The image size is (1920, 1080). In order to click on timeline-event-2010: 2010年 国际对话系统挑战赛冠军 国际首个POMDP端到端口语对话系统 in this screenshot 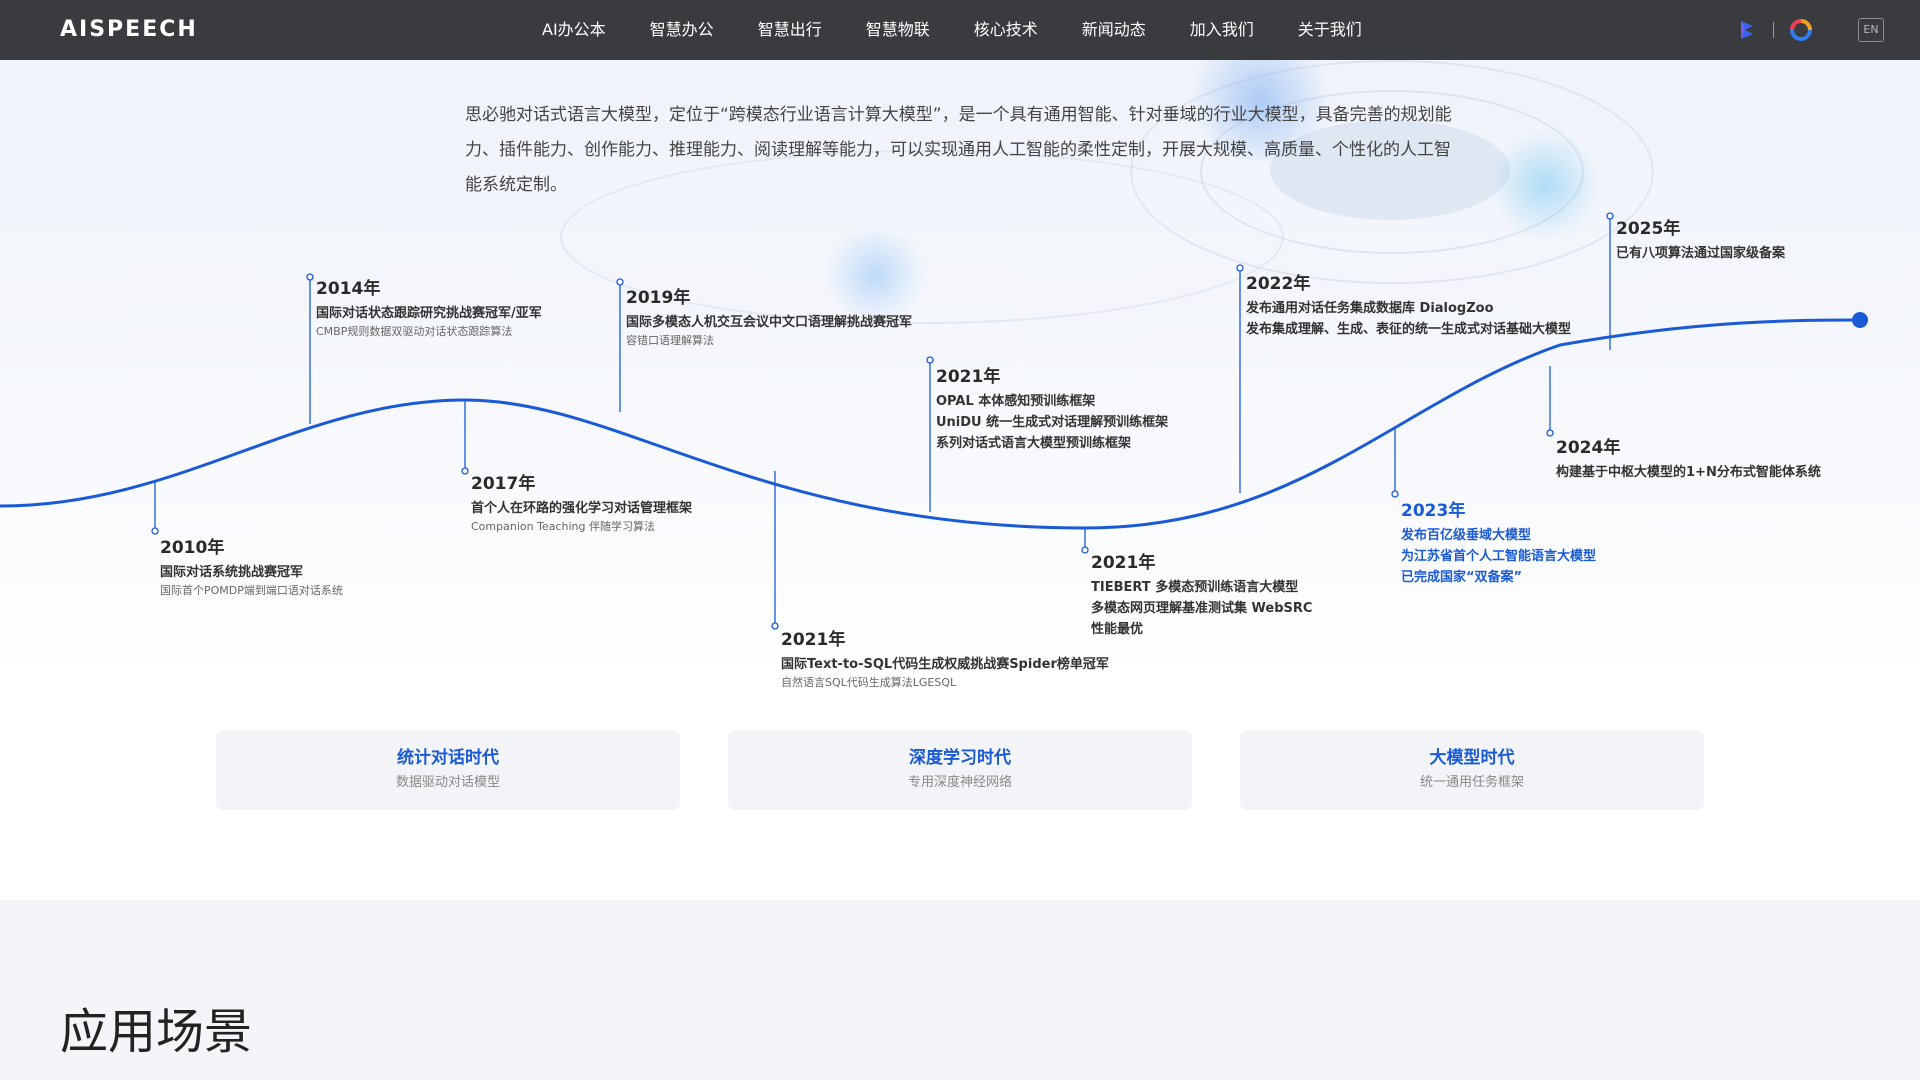, I will do `click(251, 567)`.